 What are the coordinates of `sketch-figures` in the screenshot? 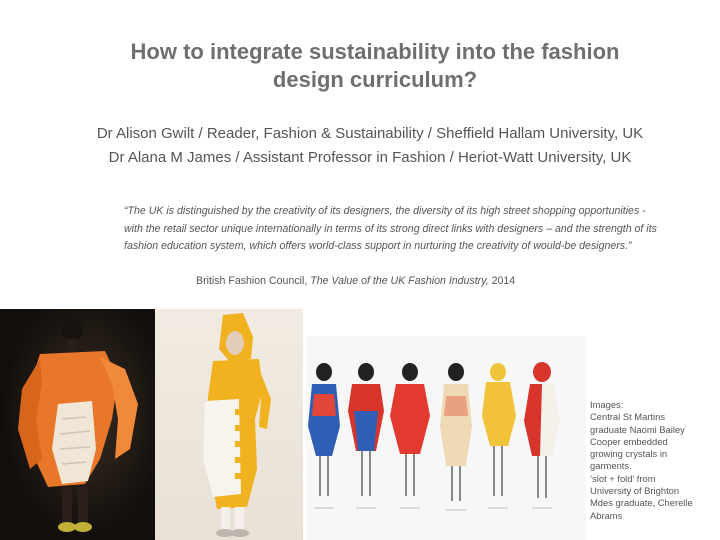 It's located at (434, 436).